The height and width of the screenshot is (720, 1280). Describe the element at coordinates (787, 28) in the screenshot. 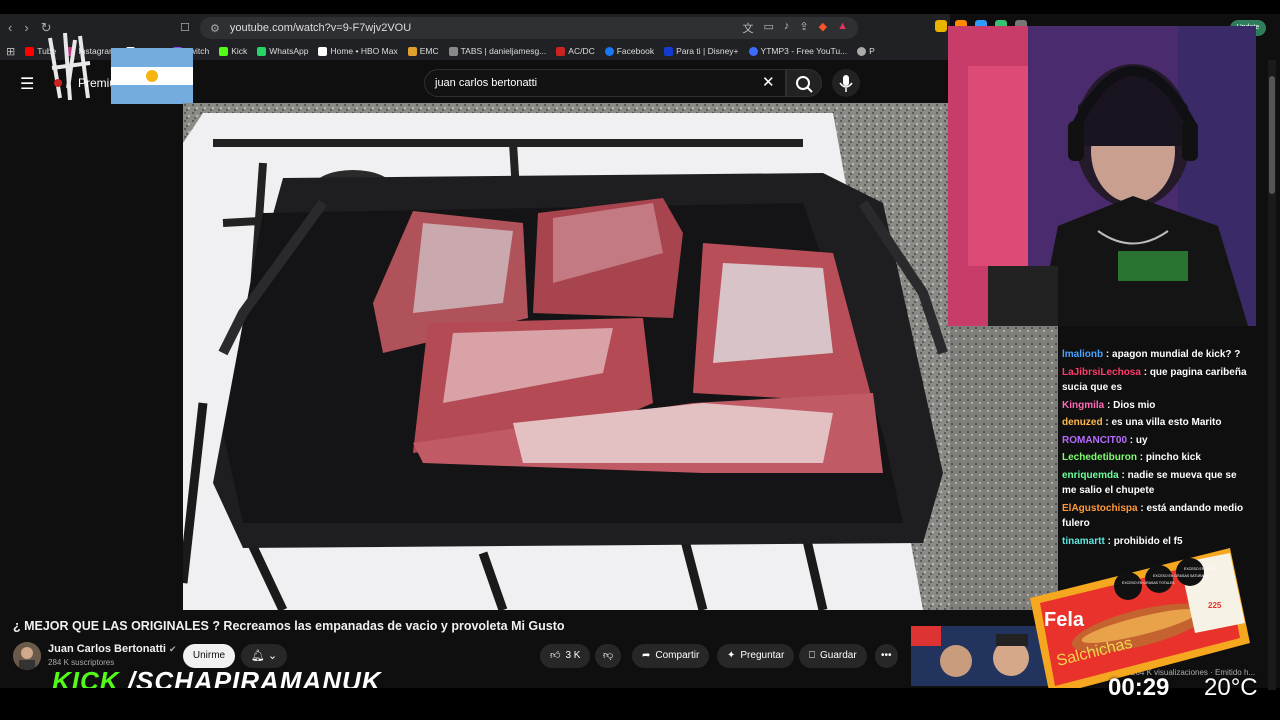

I see `media-icon: ♪` at that location.